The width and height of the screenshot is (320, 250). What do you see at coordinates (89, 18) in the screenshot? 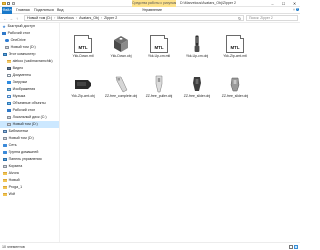
I see `breadcrumb-avatars-obj: Avatars_Obj` at bounding box center [89, 18].